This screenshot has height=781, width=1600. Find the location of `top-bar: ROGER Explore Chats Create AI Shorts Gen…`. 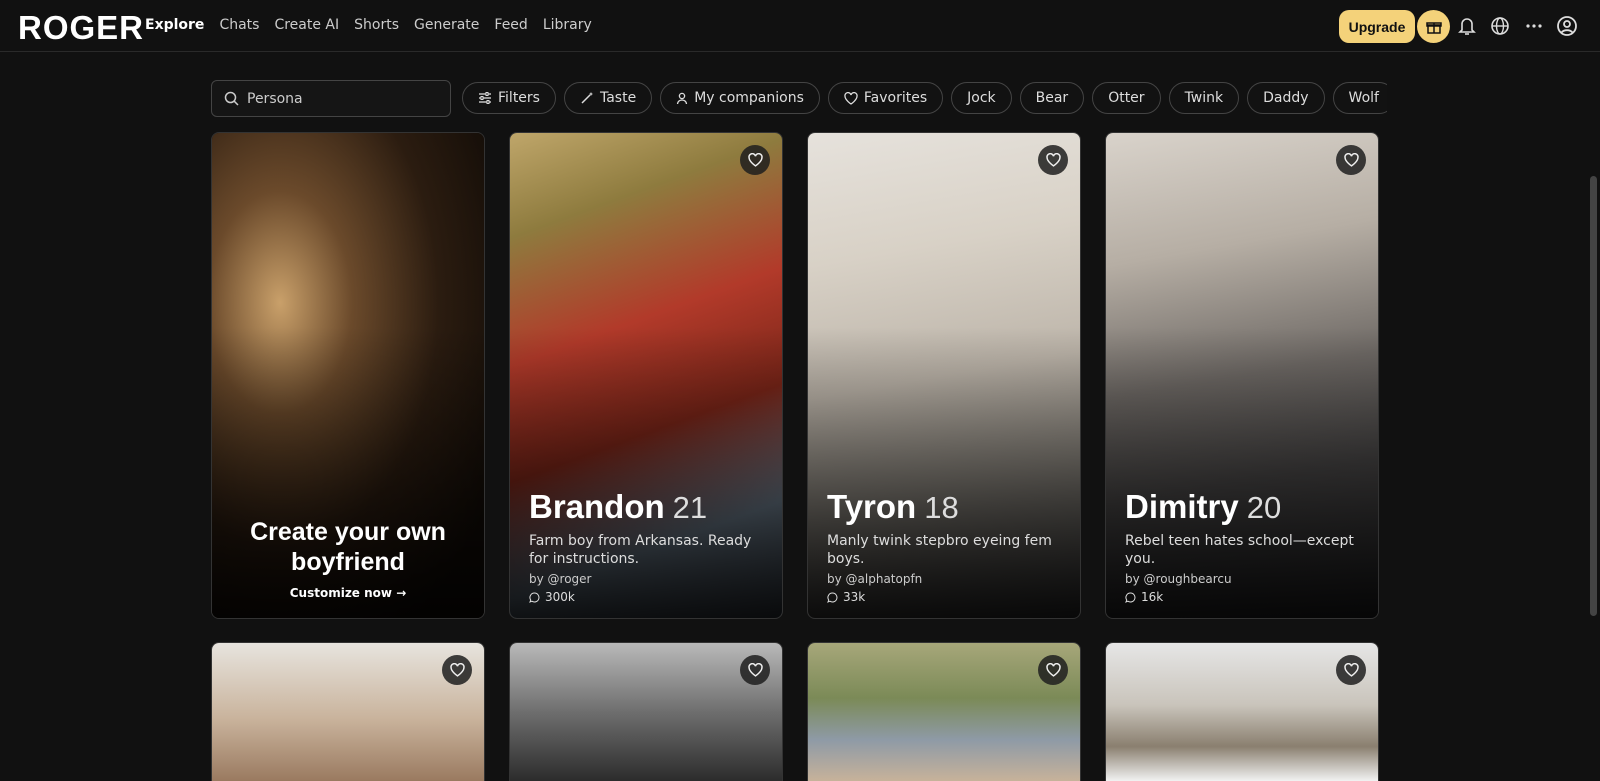

top-bar: ROGER Explore Chats Create AI Shorts Gen… is located at coordinates (800, 26).